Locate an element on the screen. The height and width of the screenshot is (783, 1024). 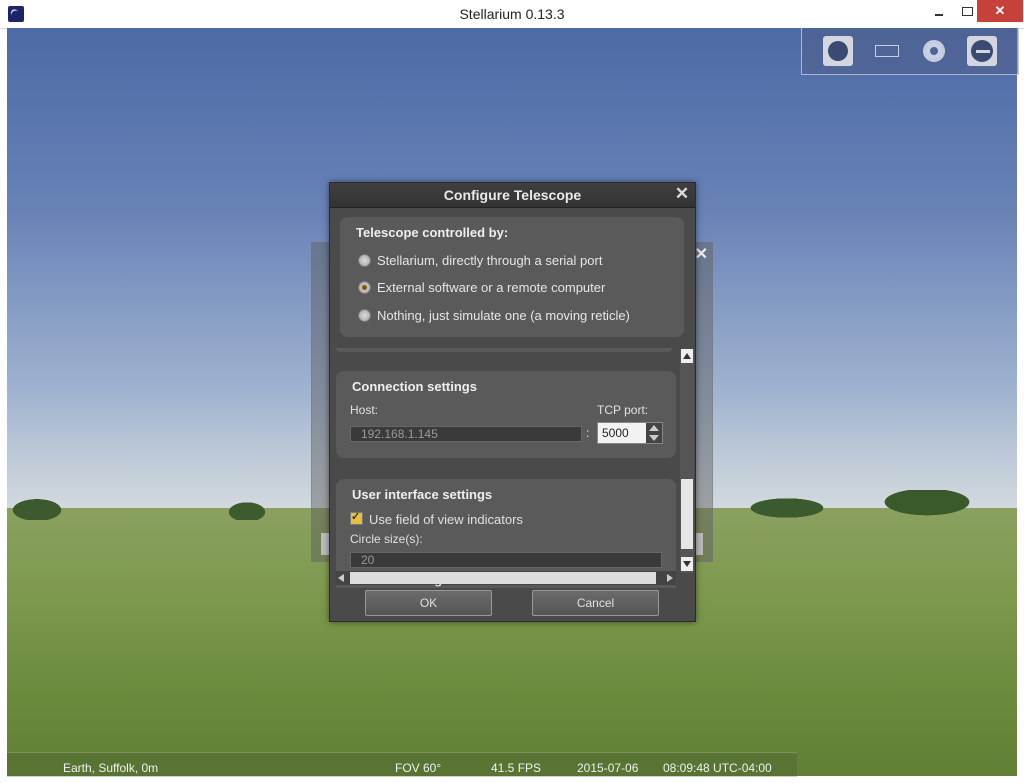
fov-status: FOV 60° is located at coordinates (418, 768).